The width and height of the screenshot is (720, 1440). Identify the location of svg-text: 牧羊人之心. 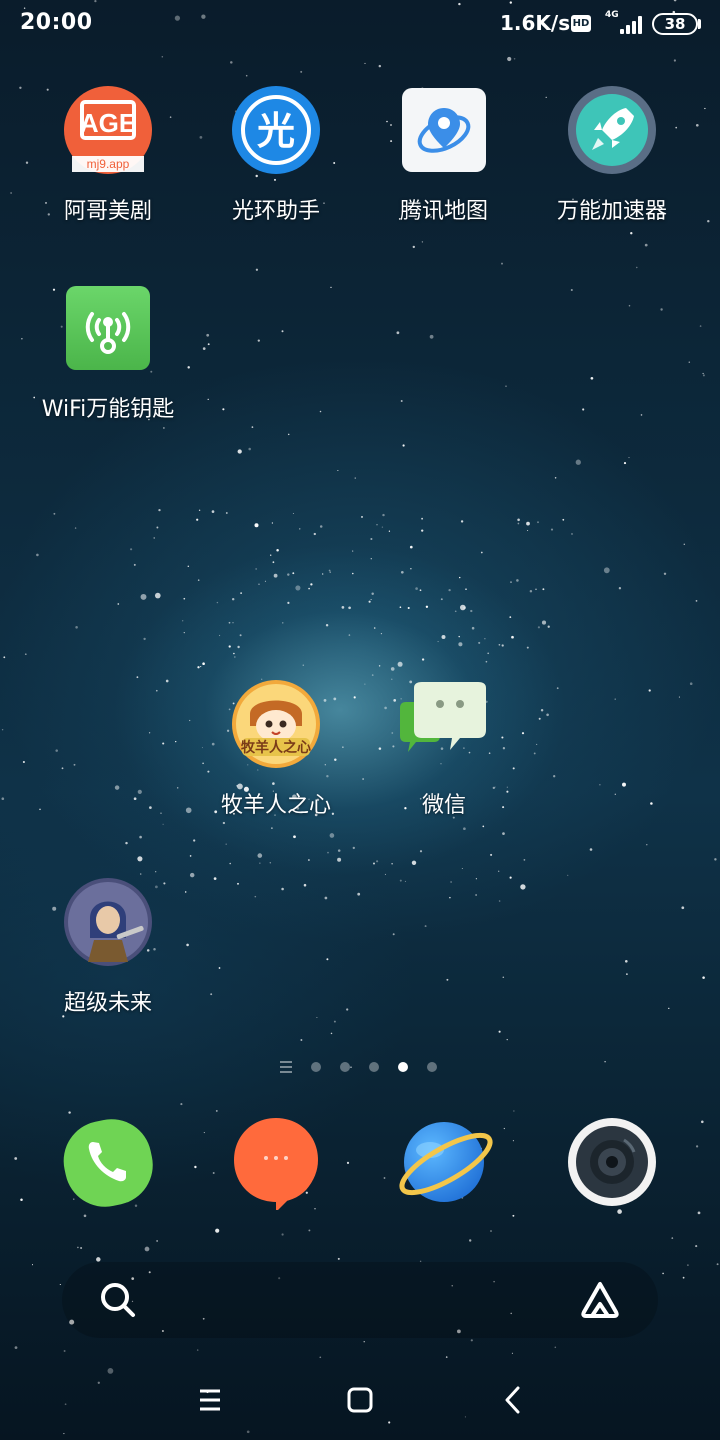
(276, 747).